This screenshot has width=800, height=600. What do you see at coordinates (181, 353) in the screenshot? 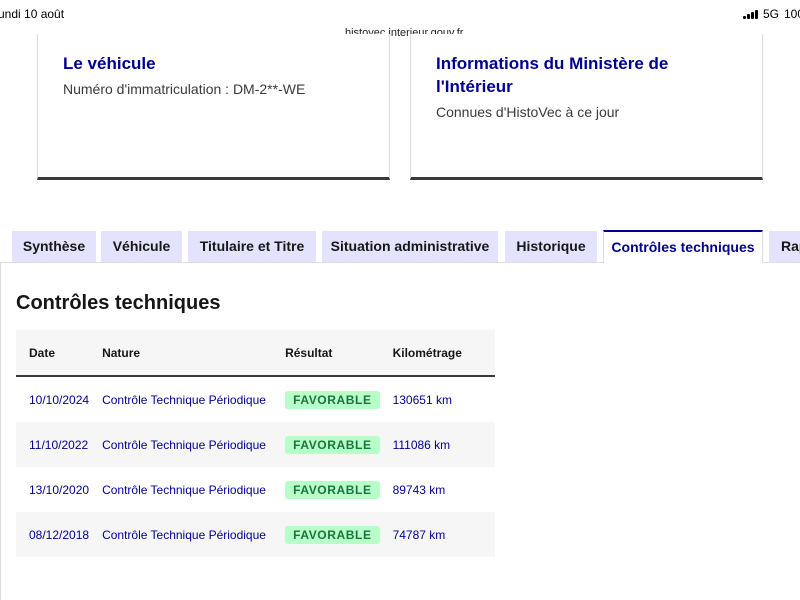
I see `column-header-nature: Nature` at bounding box center [181, 353].